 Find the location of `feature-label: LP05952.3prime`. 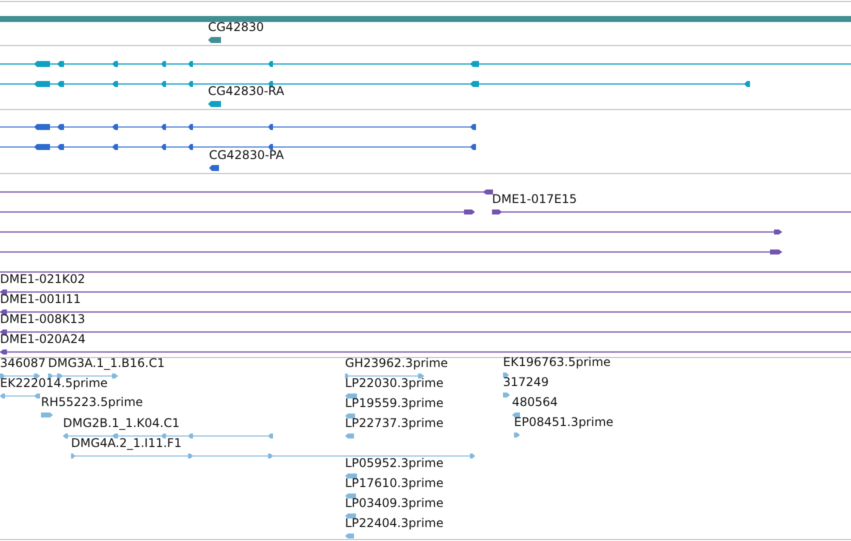

feature-label: LP05952.3prime is located at coordinates (394, 463).